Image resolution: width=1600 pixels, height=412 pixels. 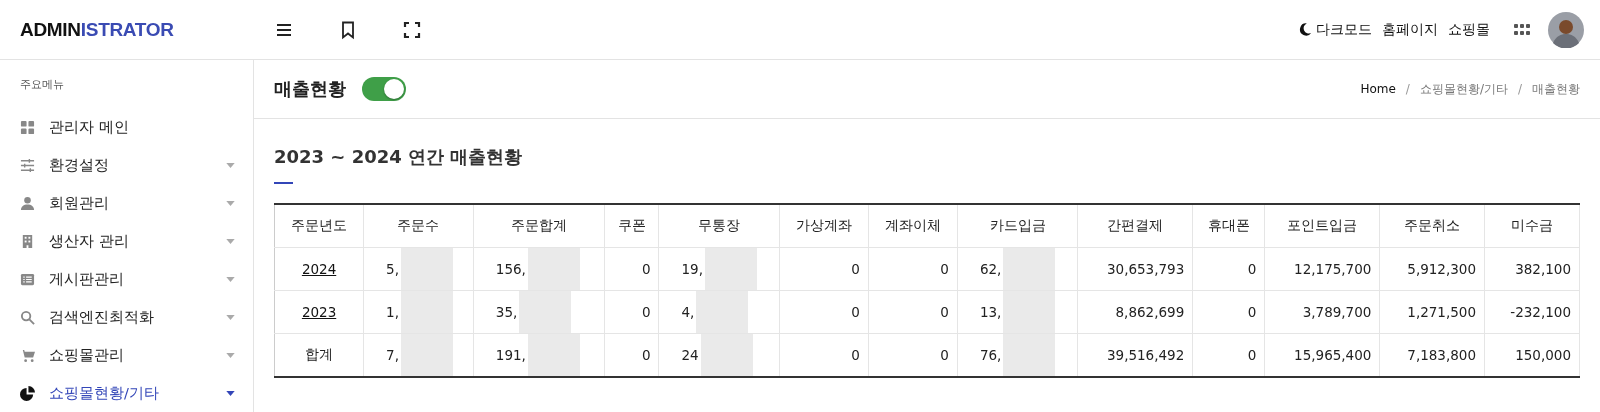 What do you see at coordinates (1441, 312) in the screenshot?
I see `table-cell: 1,271,500` at bounding box center [1441, 312].